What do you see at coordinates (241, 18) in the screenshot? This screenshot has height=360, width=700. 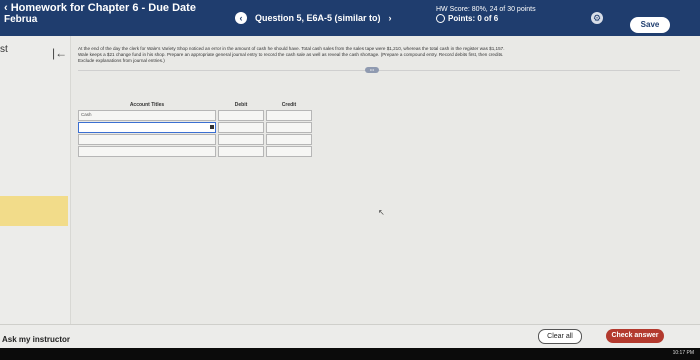 I see `previous-question-button: ‹` at bounding box center [241, 18].